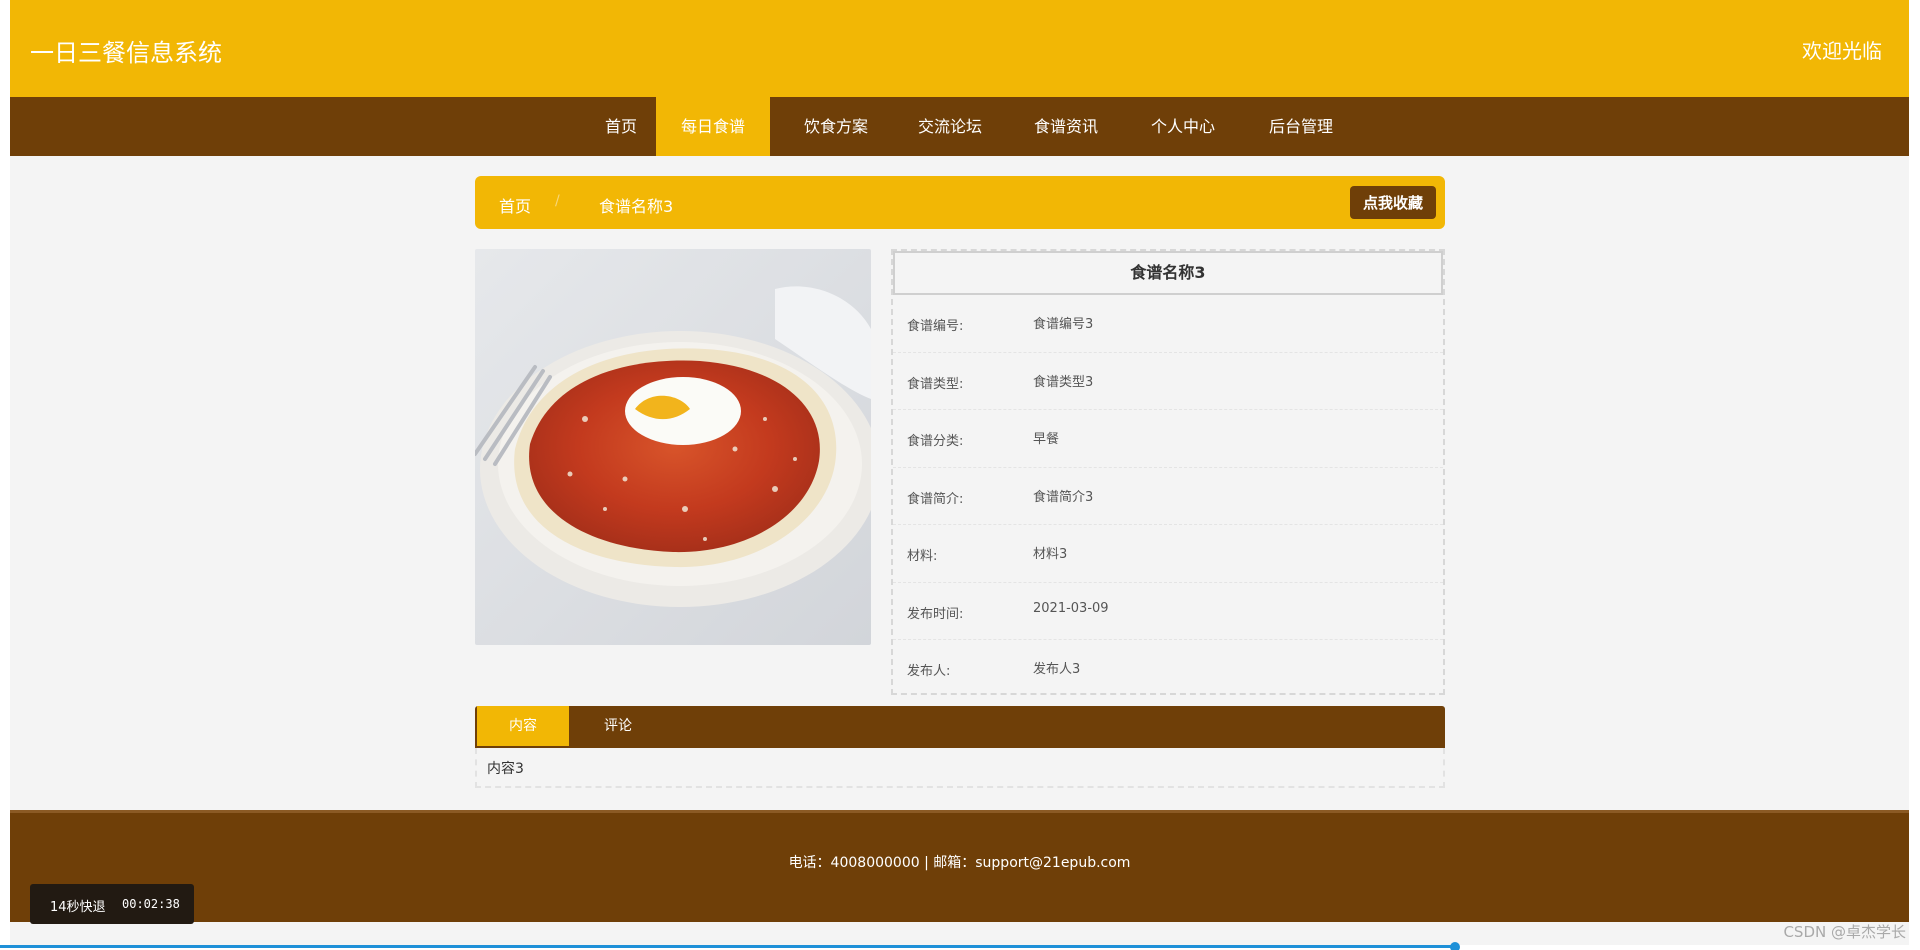 This screenshot has width=1920, height=950. What do you see at coordinates (673, 447) in the screenshot?
I see `recipe-image` at bounding box center [673, 447].